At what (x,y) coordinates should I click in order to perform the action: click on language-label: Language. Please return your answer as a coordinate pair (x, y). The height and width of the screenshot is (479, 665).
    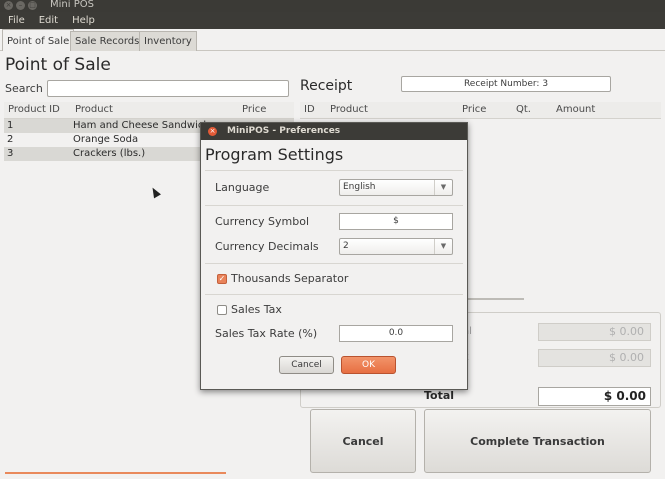
    Looking at the image, I should click on (242, 187).